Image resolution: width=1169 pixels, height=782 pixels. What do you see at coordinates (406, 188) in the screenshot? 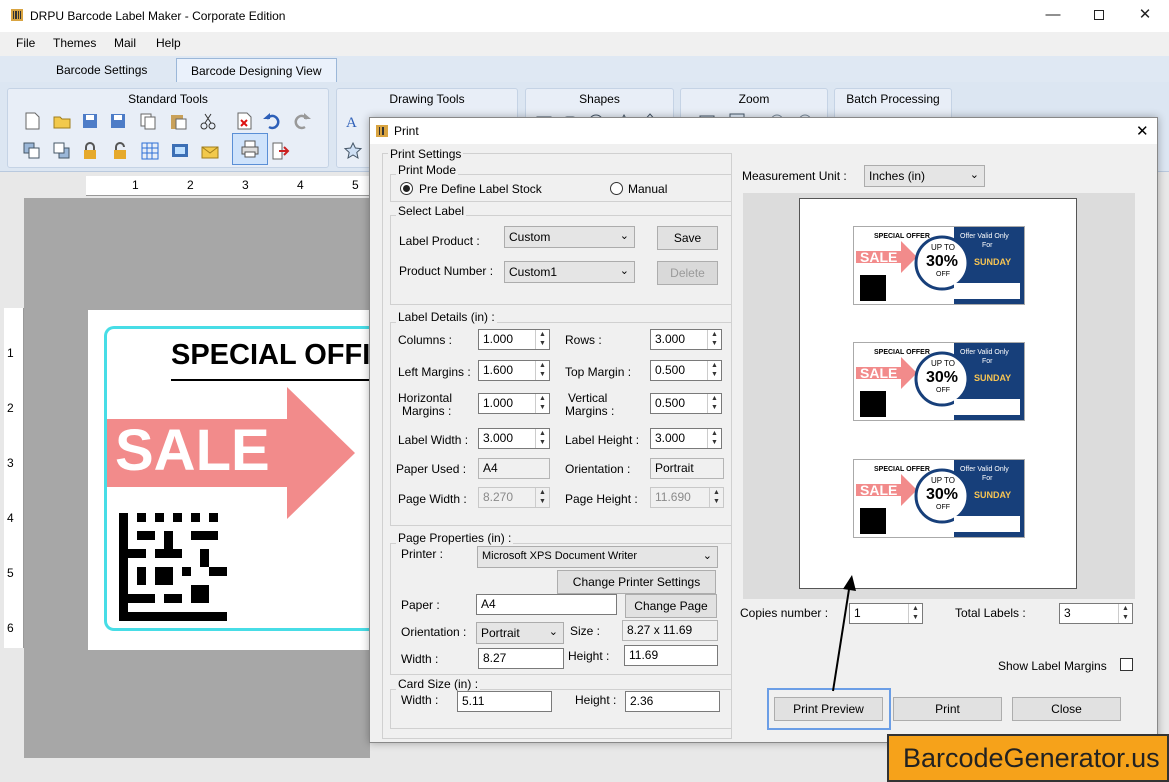
I see `predefine-radio` at bounding box center [406, 188].